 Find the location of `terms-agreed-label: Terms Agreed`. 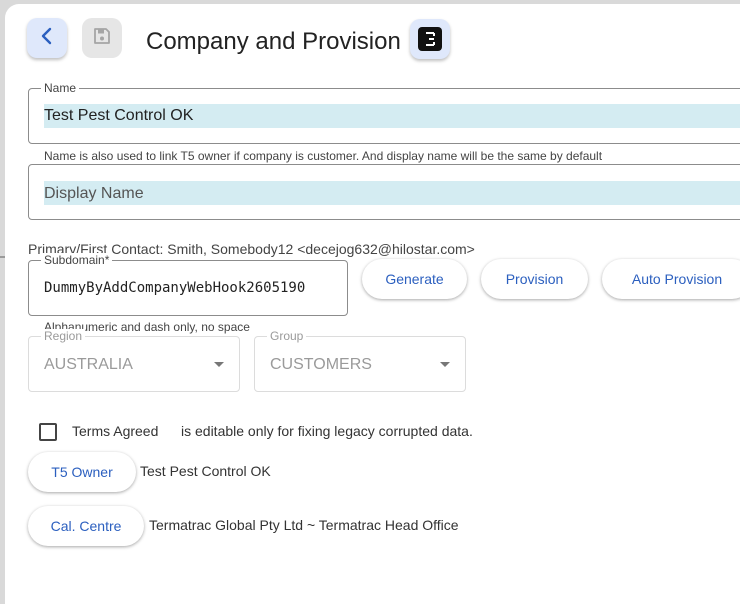

terms-agreed-label: Terms Agreed is located at coordinates (115, 431).